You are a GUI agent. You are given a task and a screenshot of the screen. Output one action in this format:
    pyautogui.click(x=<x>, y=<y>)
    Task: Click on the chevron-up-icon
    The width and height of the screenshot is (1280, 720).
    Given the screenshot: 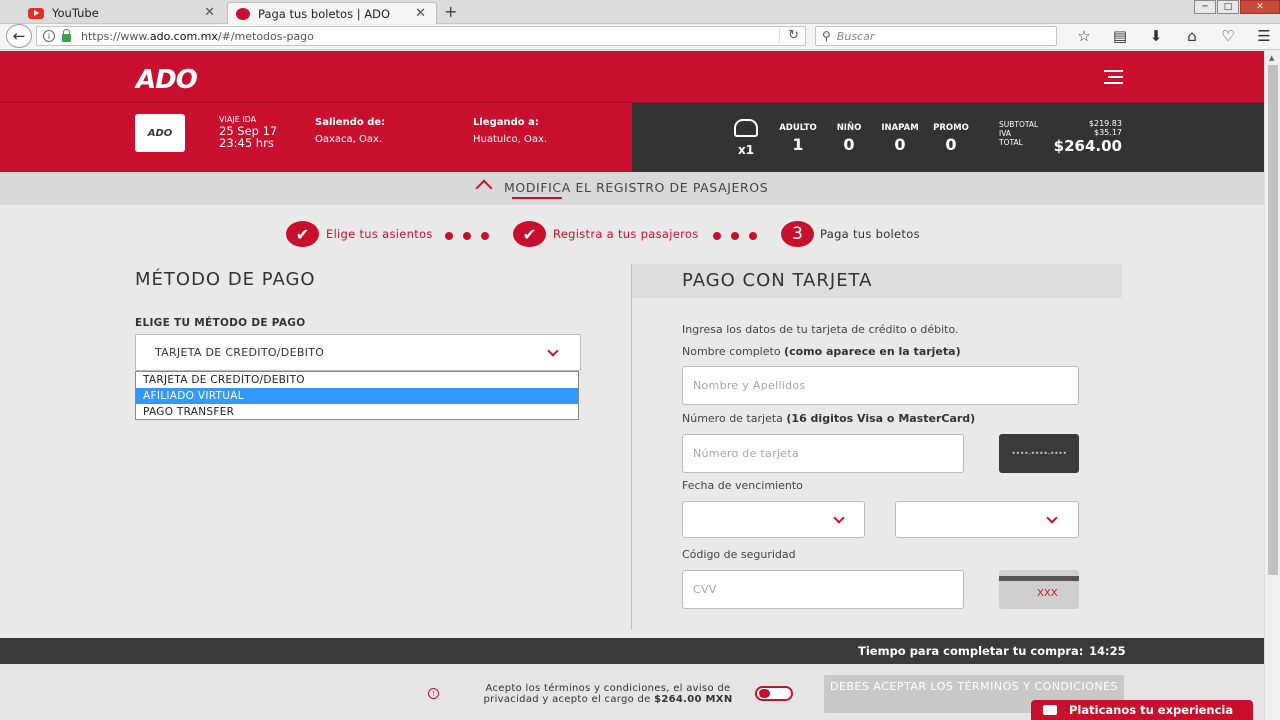 What is the action you would take?
    pyautogui.click(x=484, y=188)
    